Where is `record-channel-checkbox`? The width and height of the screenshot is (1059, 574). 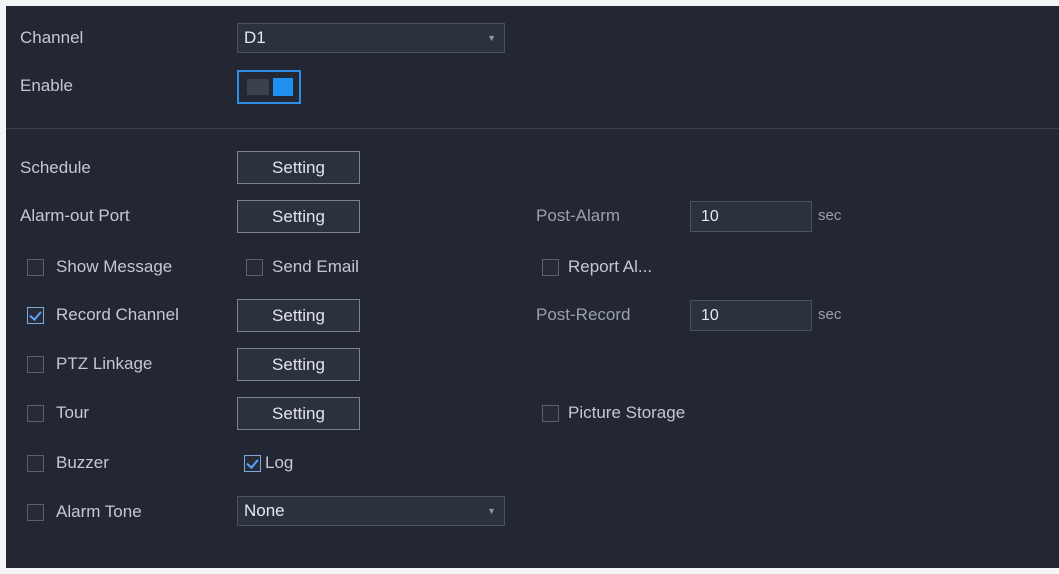
record-channel-checkbox is located at coordinates (35, 315).